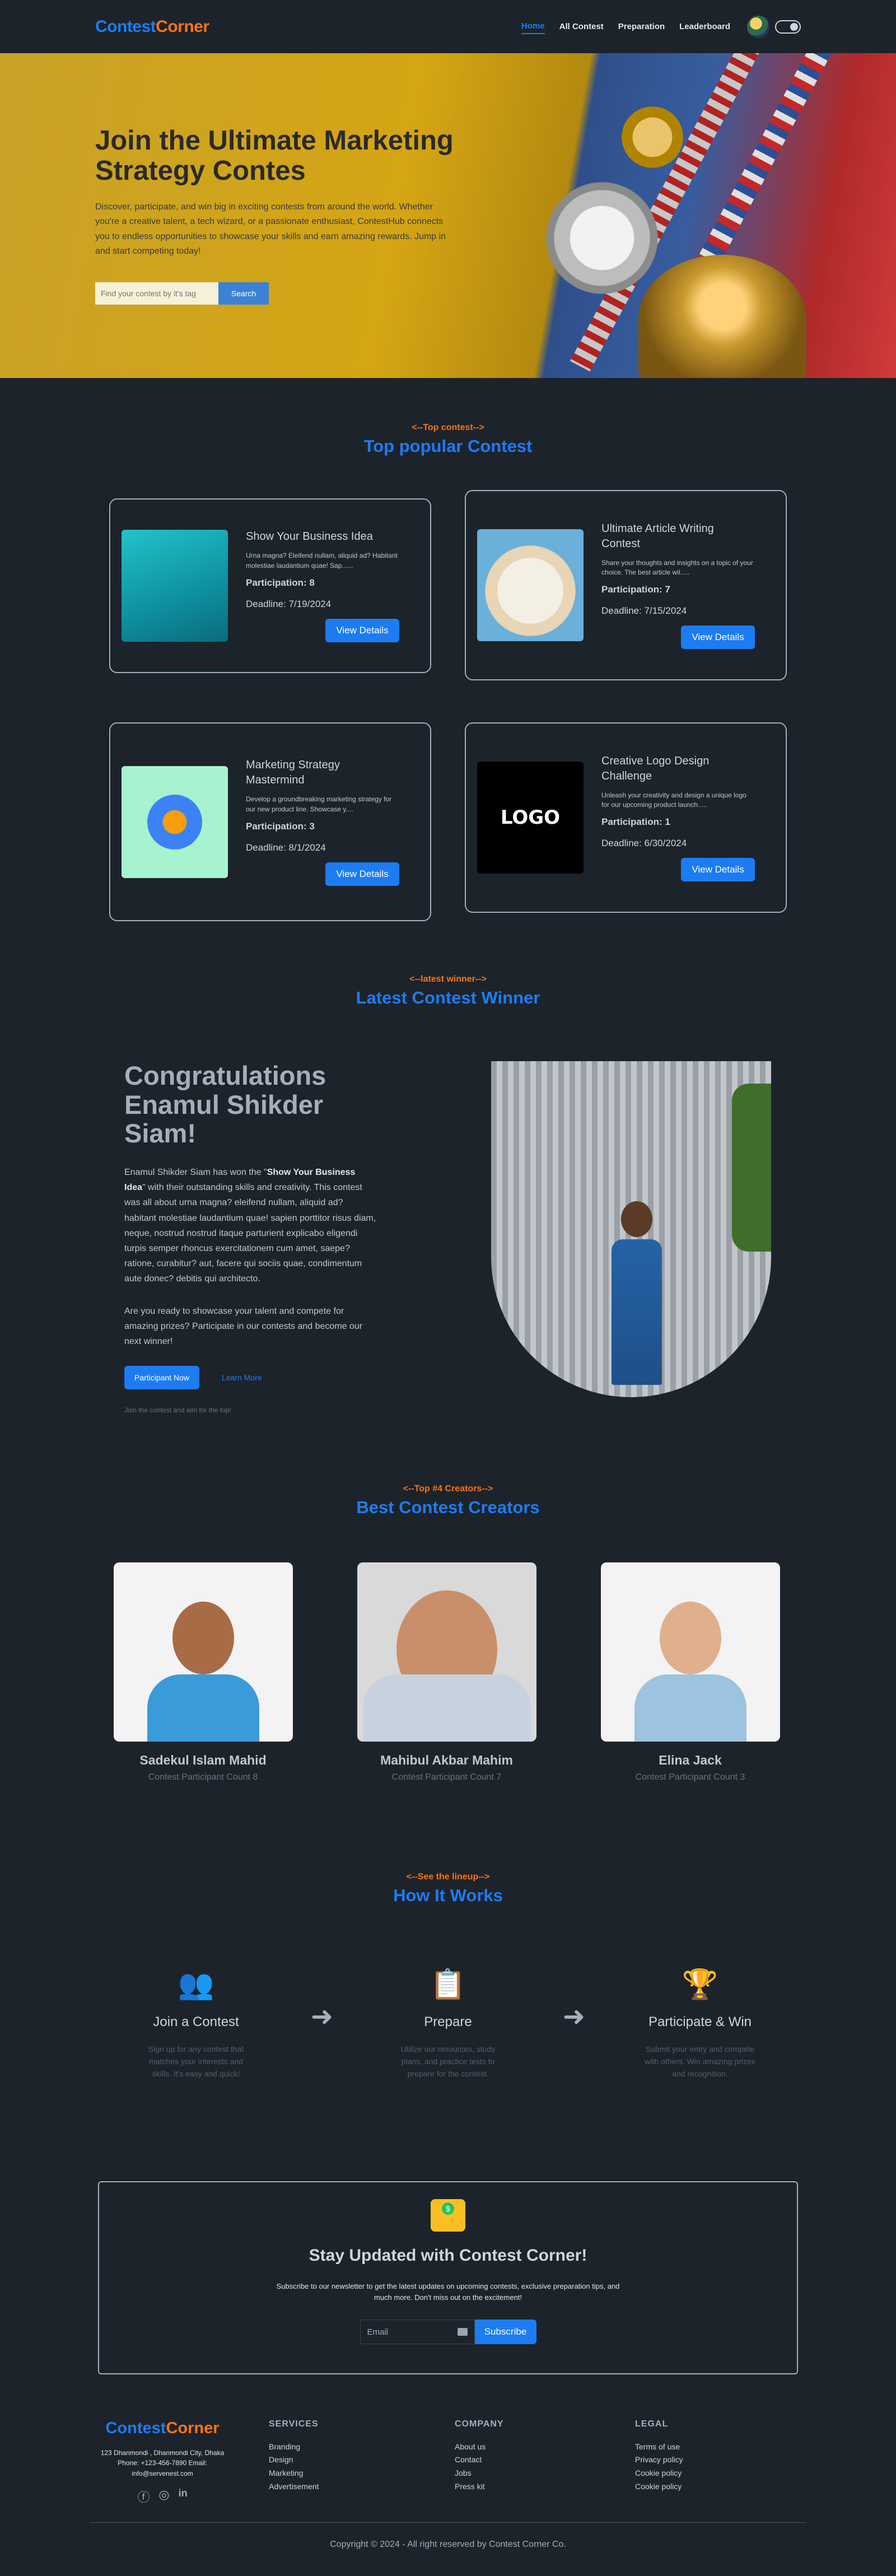  What do you see at coordinates (531, 818) in the screenshot?
I see `logo-challenge-thumbnail: LOGO` at bounding box center [531, 818].